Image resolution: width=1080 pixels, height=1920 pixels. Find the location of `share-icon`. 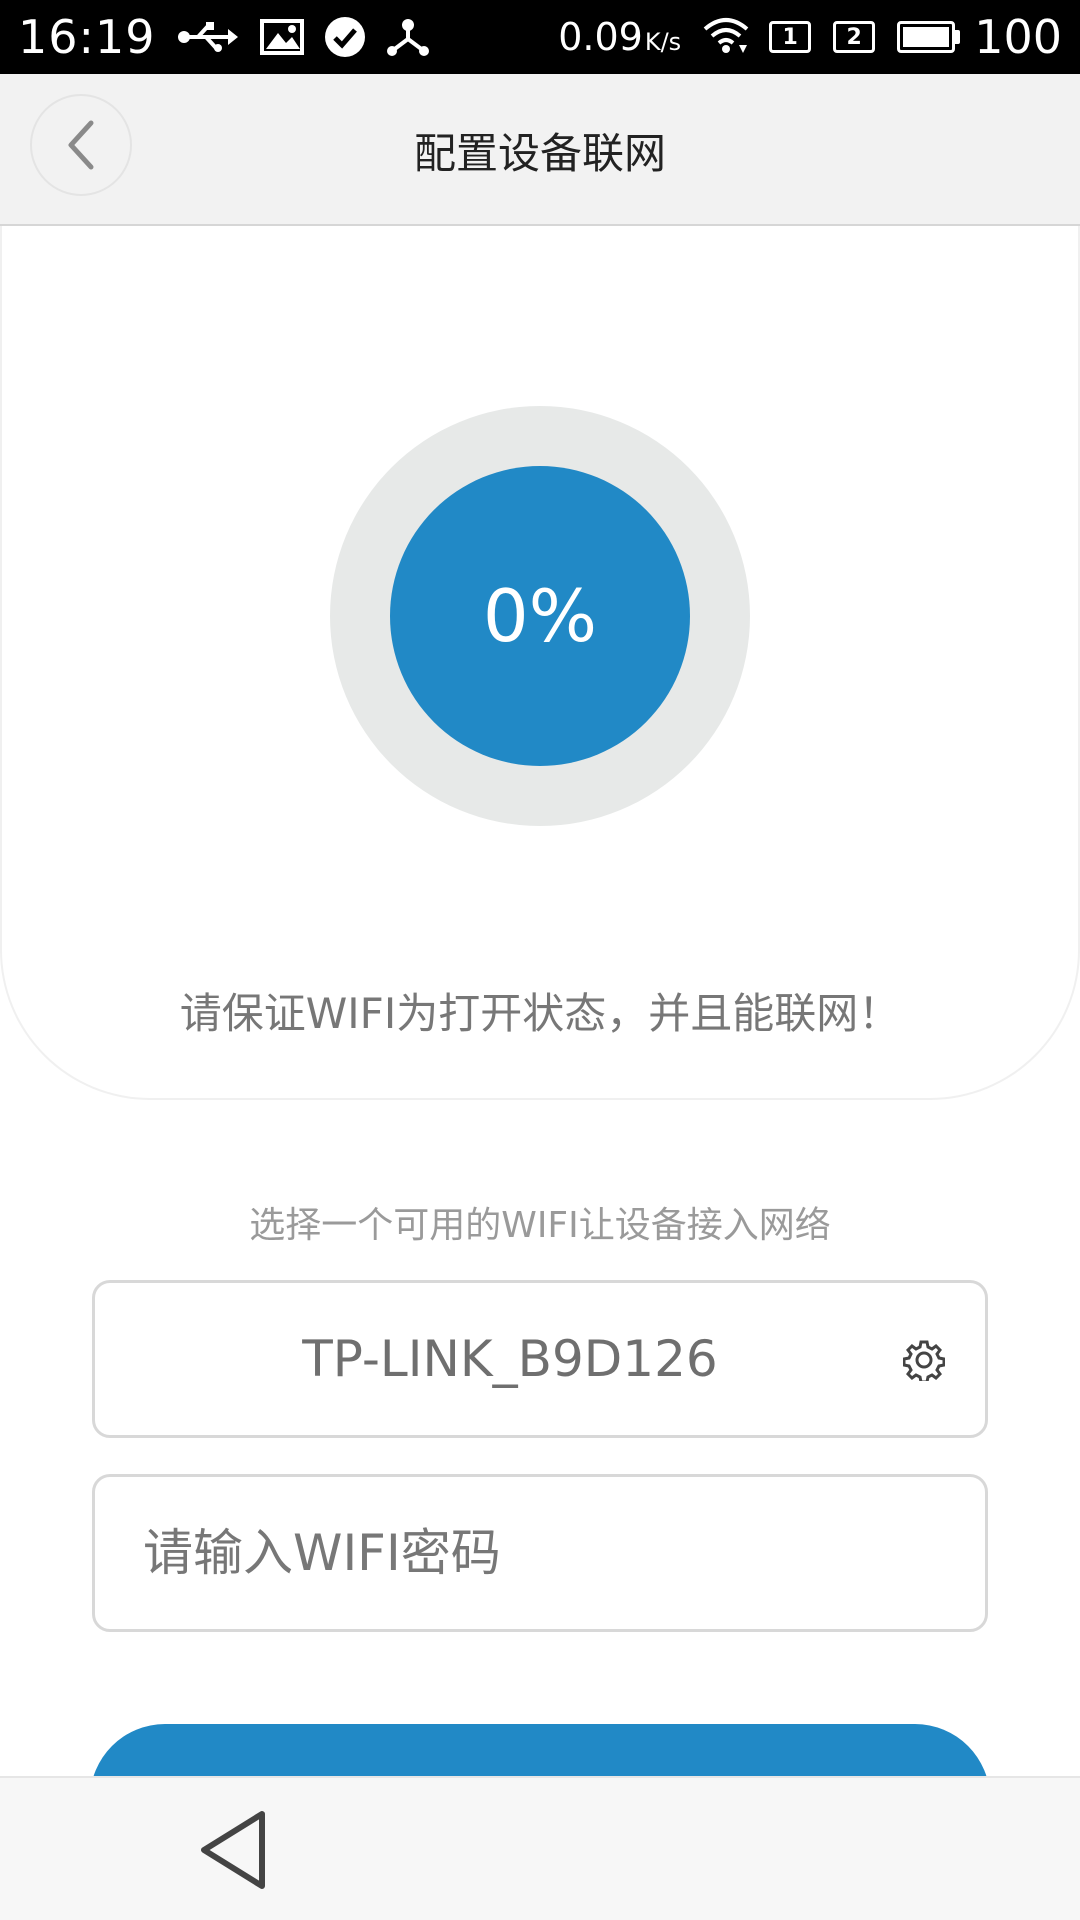

share-icon is located at coordinates (408, 37).